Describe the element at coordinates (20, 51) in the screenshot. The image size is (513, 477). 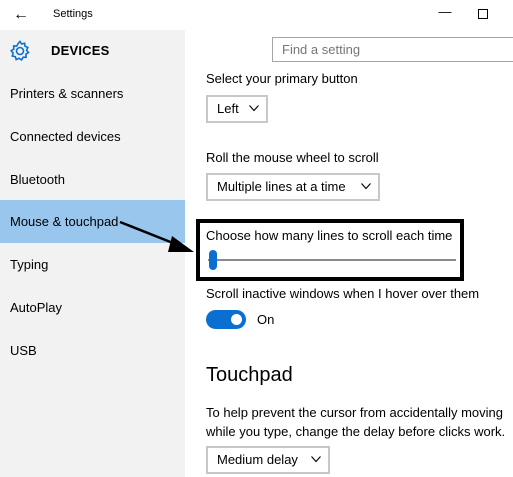
I see `gear-icon` at that location.